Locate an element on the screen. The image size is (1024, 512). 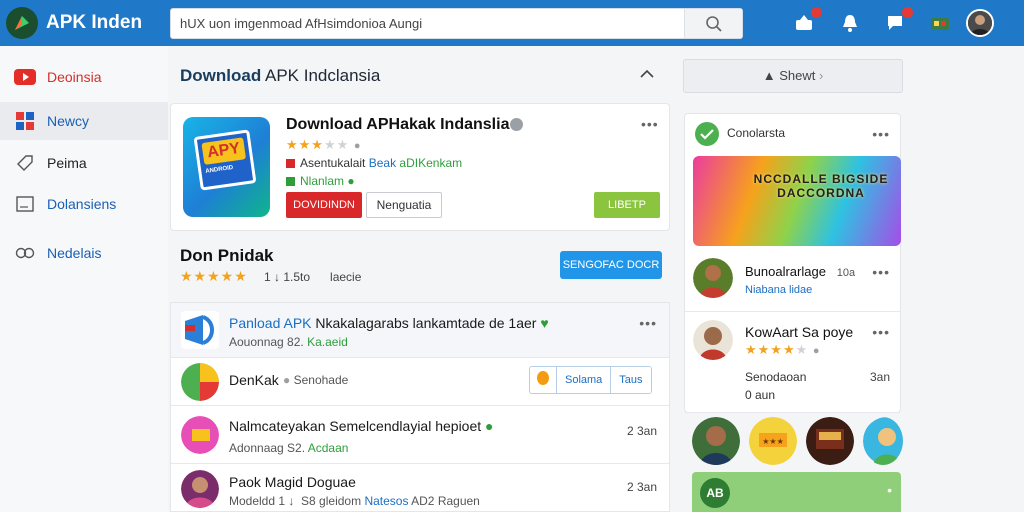
sidebar-item-label: Dolansiens is located at coordinates (82, 204).